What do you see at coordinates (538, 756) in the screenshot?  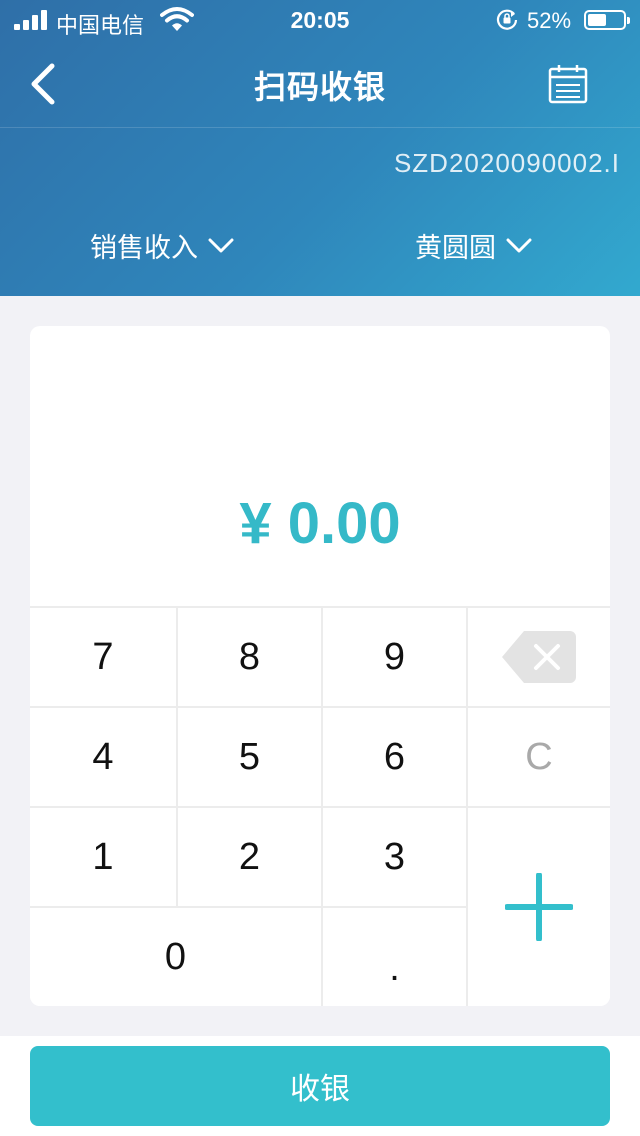 I see `clear-key: C` at bounding box center [538, 756].